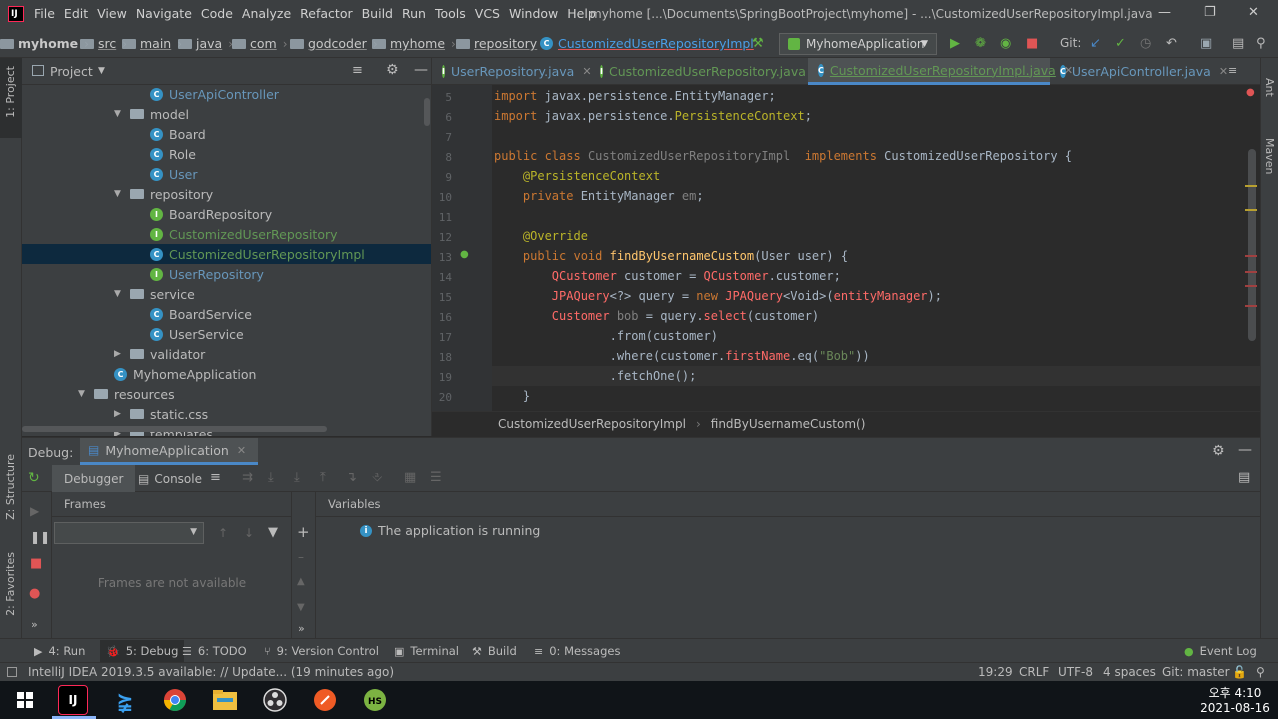 This screenshot has width=1278, height=719. Describe the element at coordinates (175, 700) in the screenshot. I see `chrome-taskbar-icon` at that location.